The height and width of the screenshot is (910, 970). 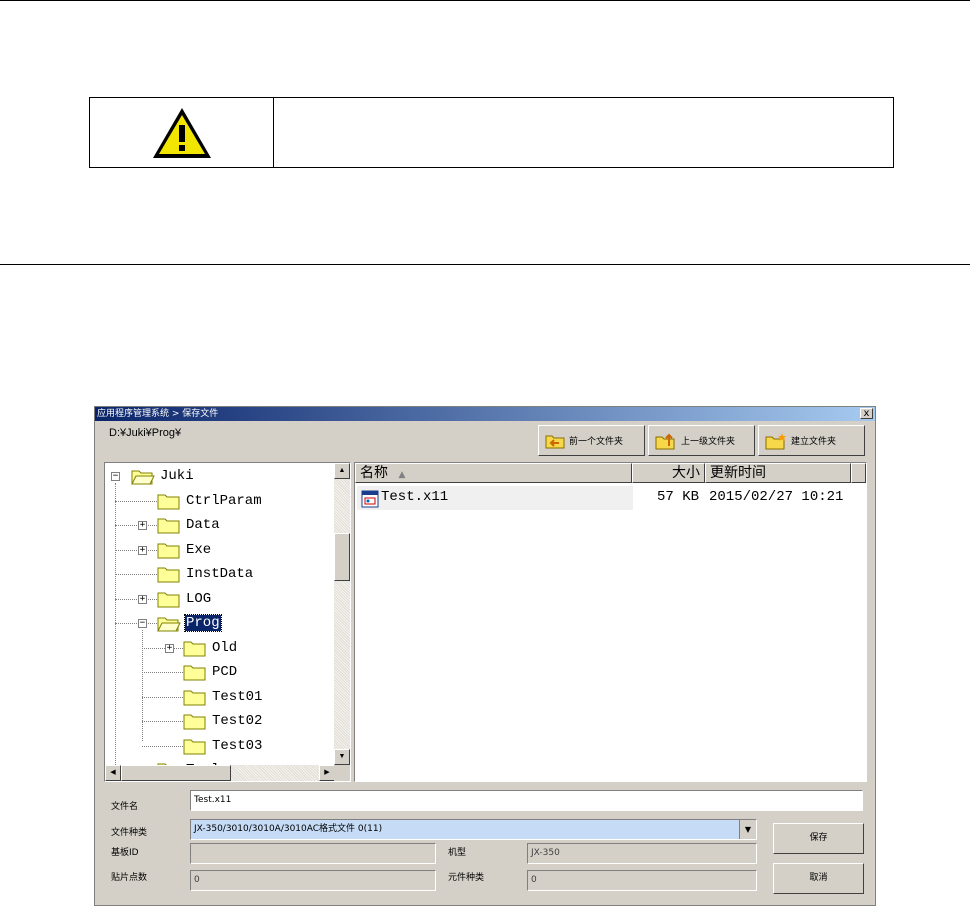 I want to click on tree-node: Data, so click(x=189, y=525).